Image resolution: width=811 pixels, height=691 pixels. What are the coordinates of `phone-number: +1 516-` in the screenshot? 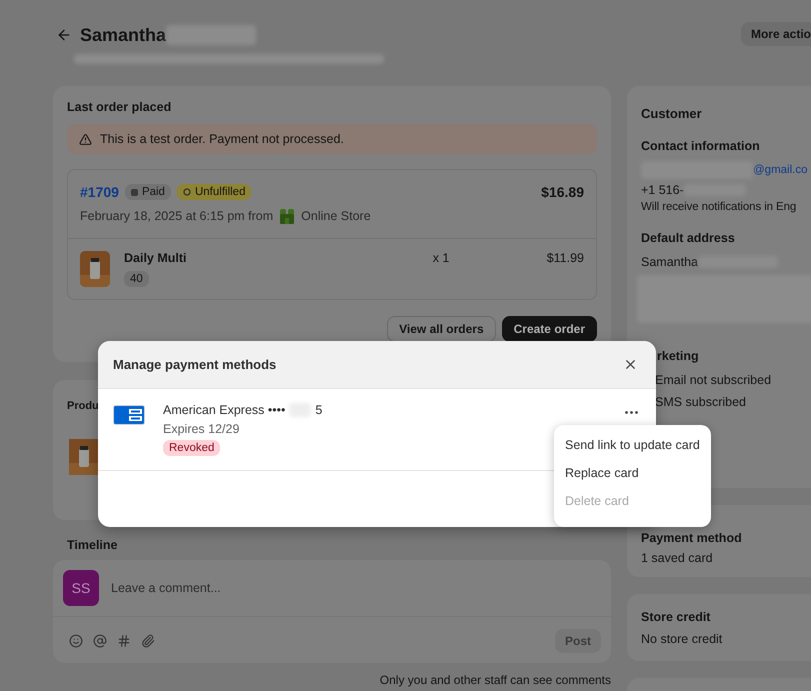 It's located at (662, 190).